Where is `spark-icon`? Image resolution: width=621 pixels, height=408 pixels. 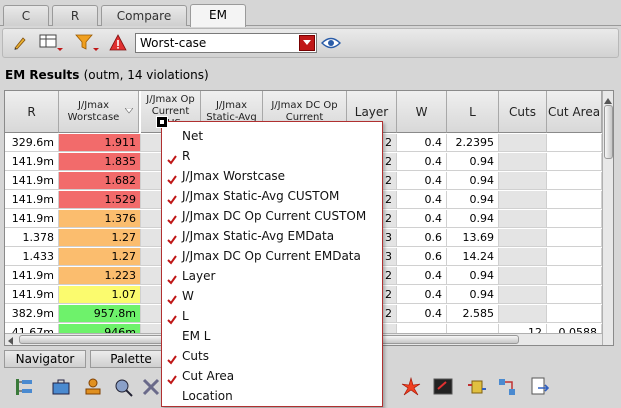
spark-icon is located at coordinates (411, 387).